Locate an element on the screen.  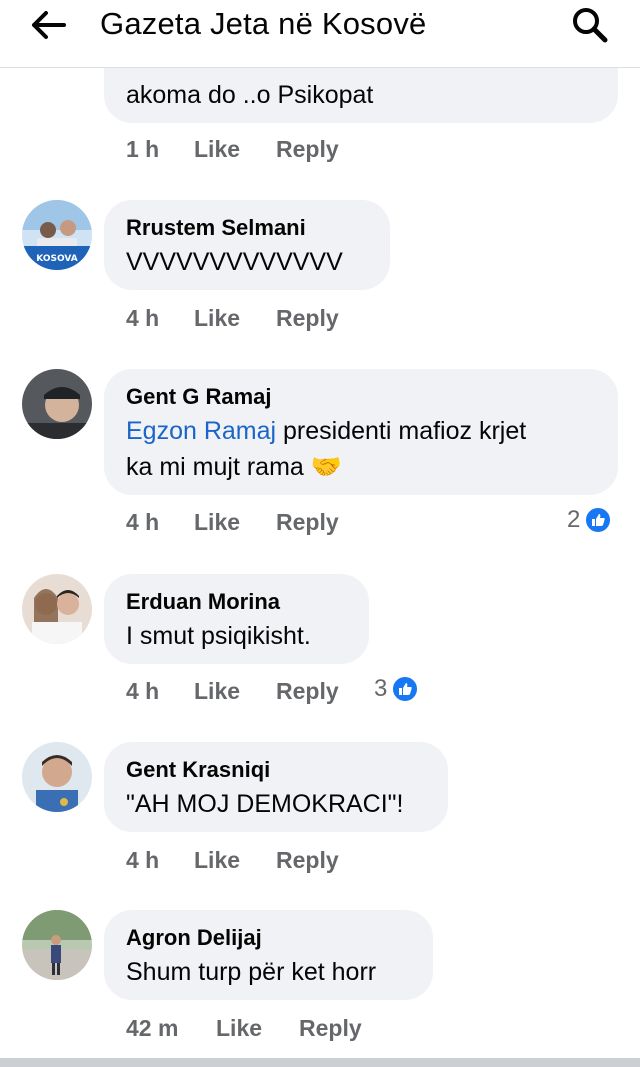
comment-author: Agron Delijaj is located at coordinates (194, 938).